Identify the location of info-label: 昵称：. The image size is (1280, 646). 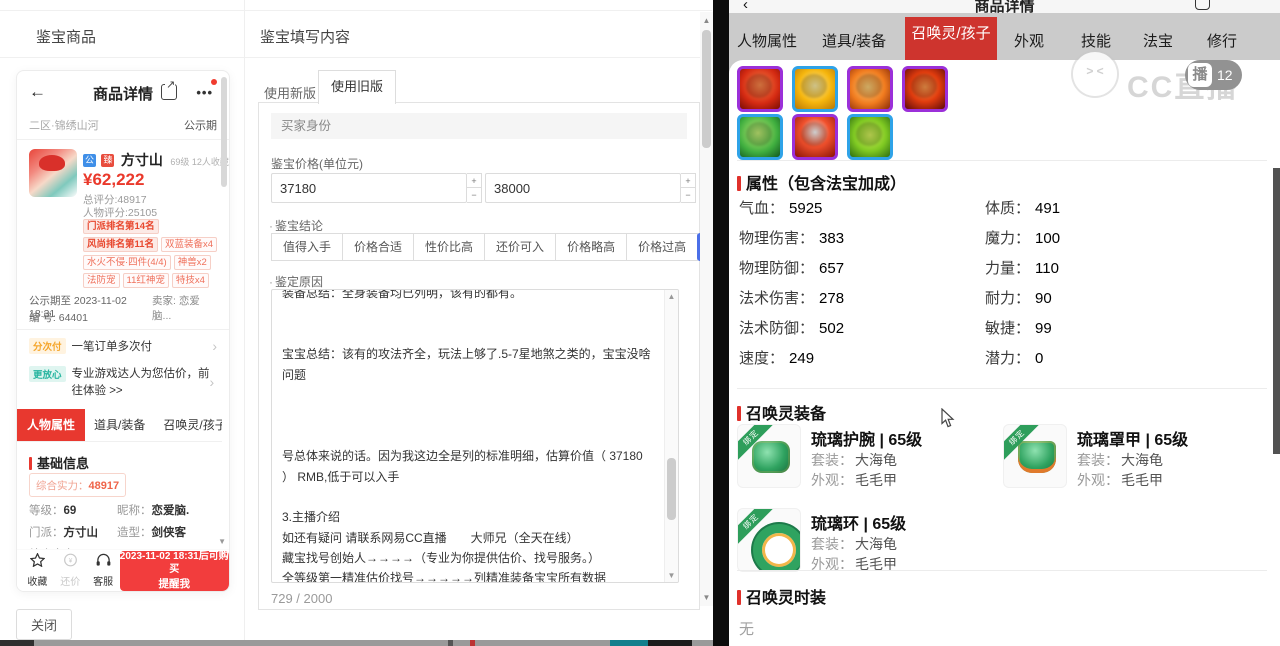
(134, 511).